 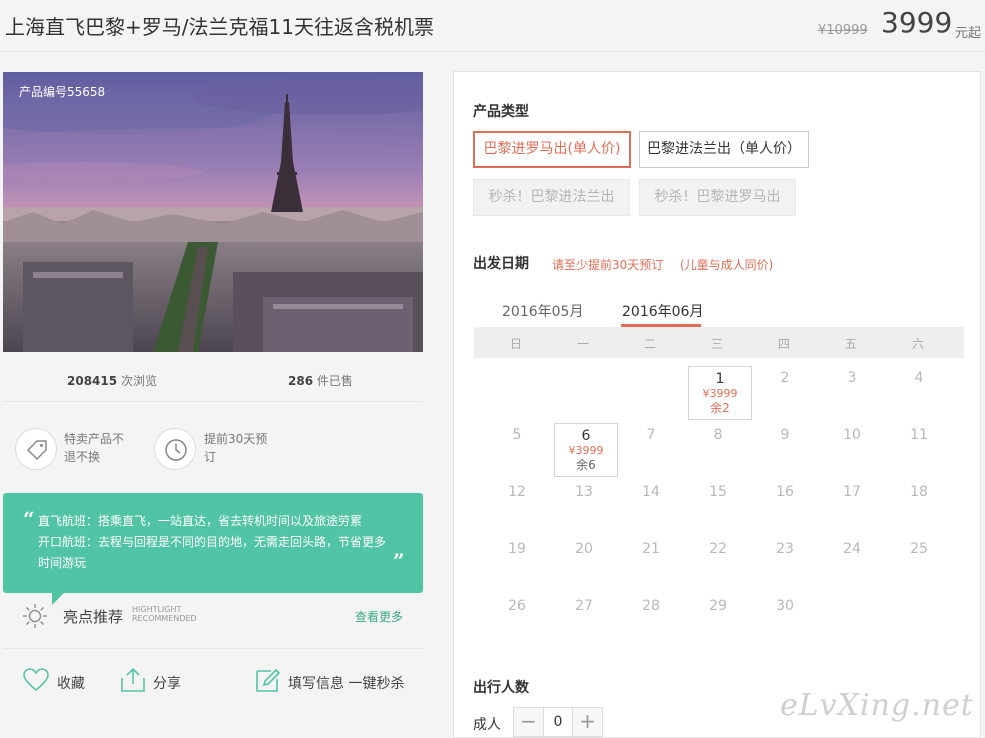 What do you see at coordinates (718, 549) in the screenshot?
I see `day-number: 22` at bounding box center [718, 549].